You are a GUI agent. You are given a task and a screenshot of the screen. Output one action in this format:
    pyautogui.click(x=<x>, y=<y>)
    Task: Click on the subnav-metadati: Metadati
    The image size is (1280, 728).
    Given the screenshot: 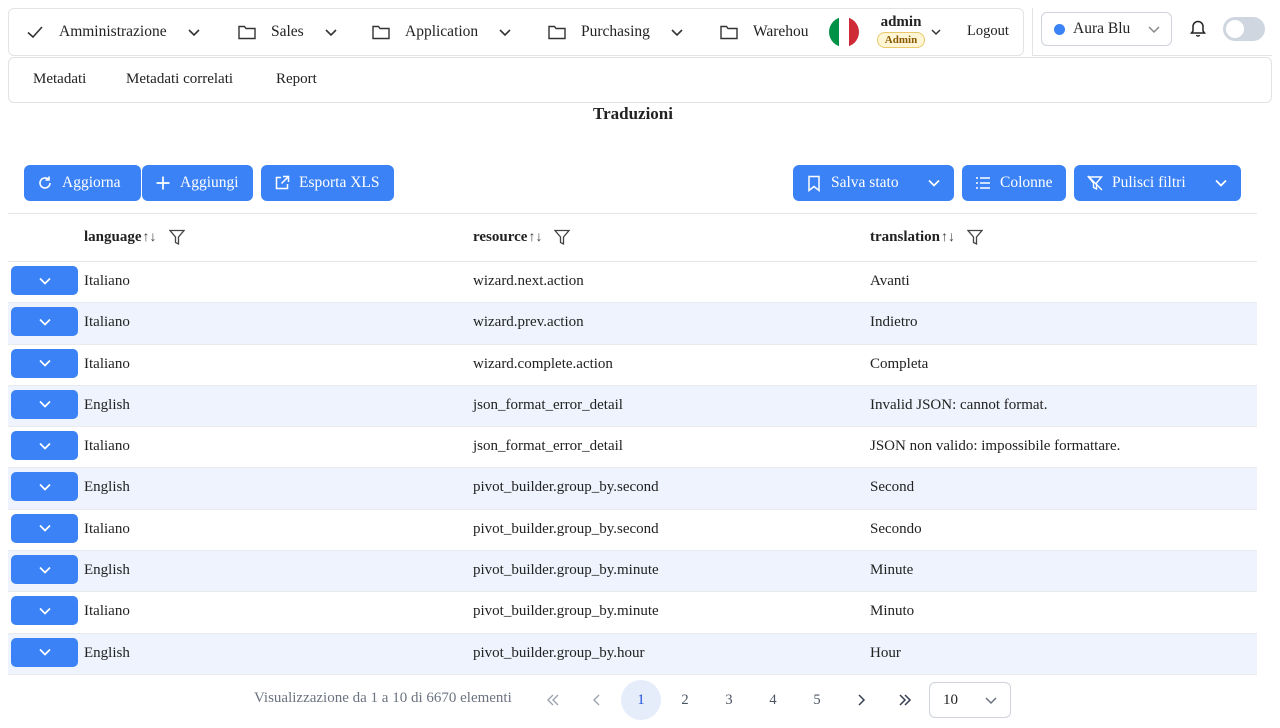 What is the action you would take?
    pyautogui.click(x=59, y=79)
    